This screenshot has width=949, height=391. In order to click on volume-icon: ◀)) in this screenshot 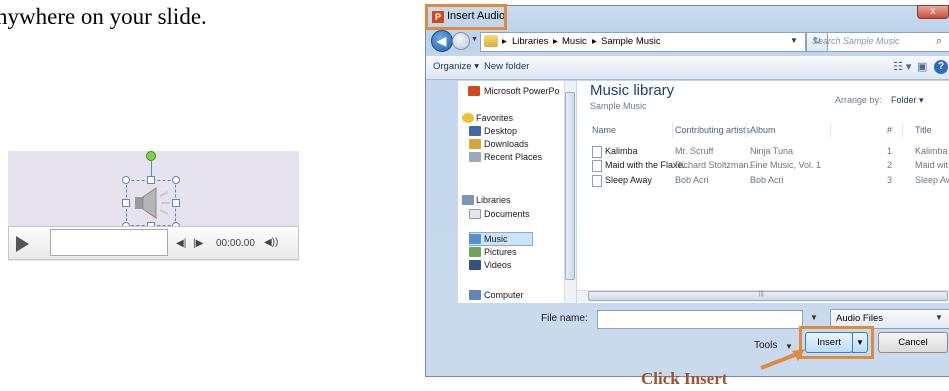, I will do `click(271, 242)`.